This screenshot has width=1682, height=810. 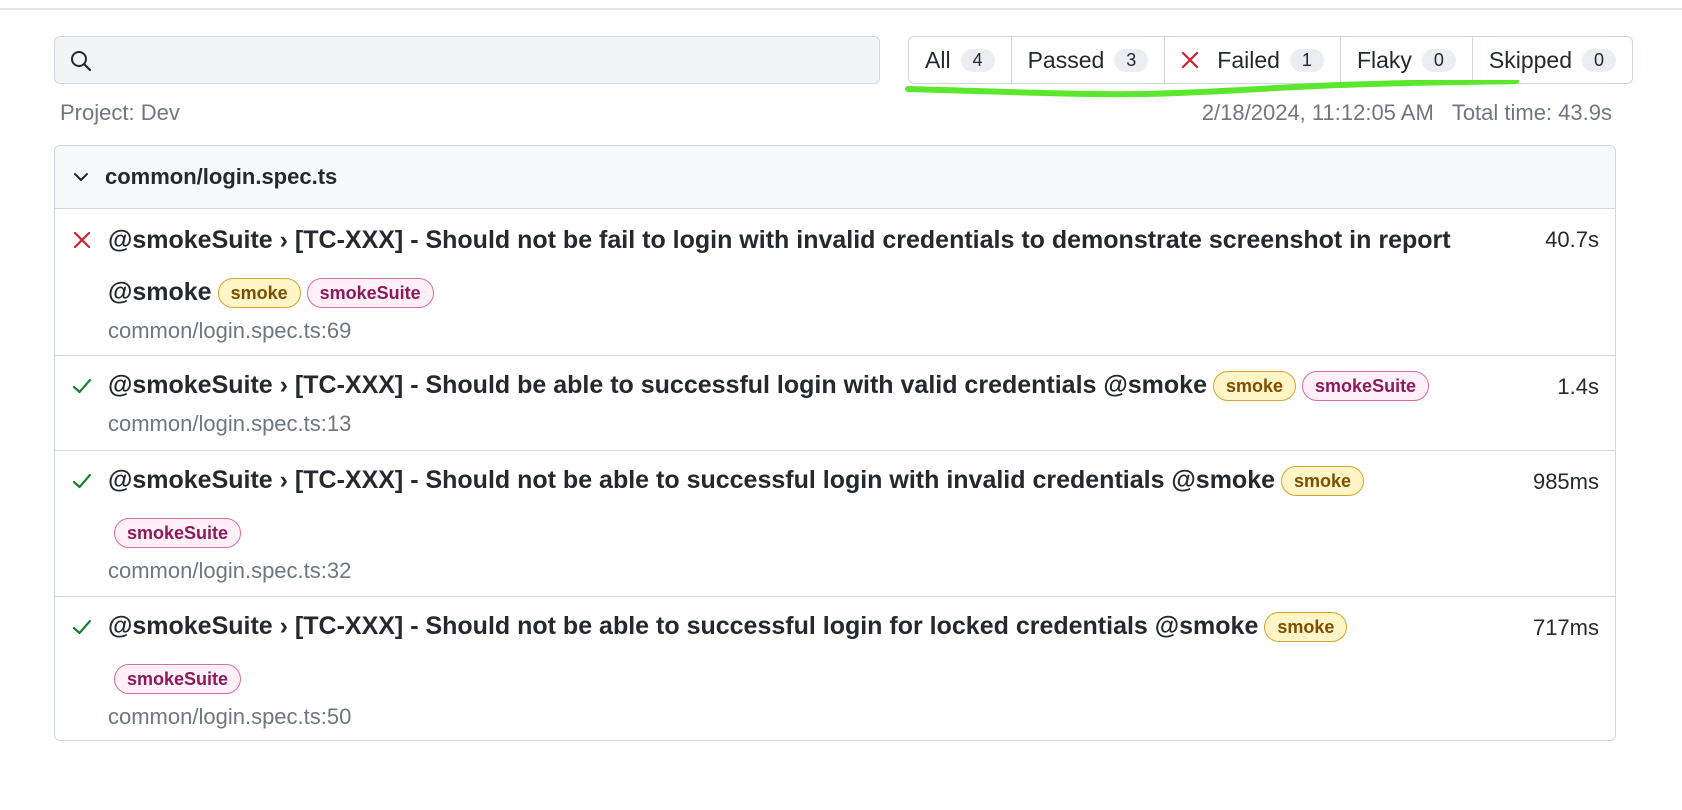 I want to click on search-icon, so click(x=81, y=61).